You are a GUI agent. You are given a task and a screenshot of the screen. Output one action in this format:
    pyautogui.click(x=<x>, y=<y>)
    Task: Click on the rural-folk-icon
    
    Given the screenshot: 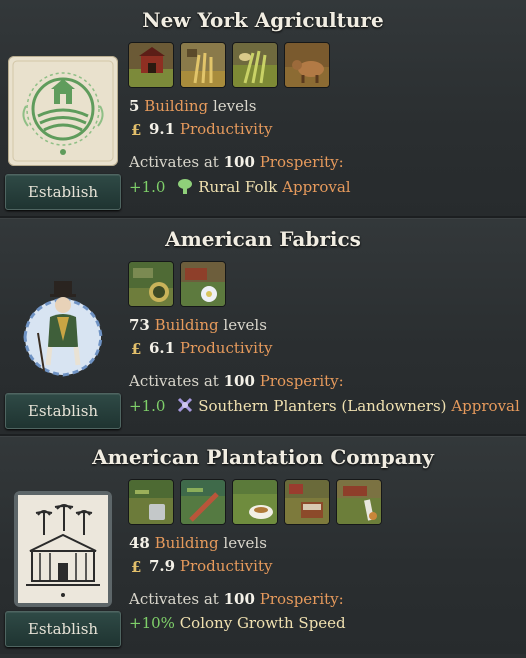 What is the action you would take?
    pyautogui.click(x=185, y=188)
    